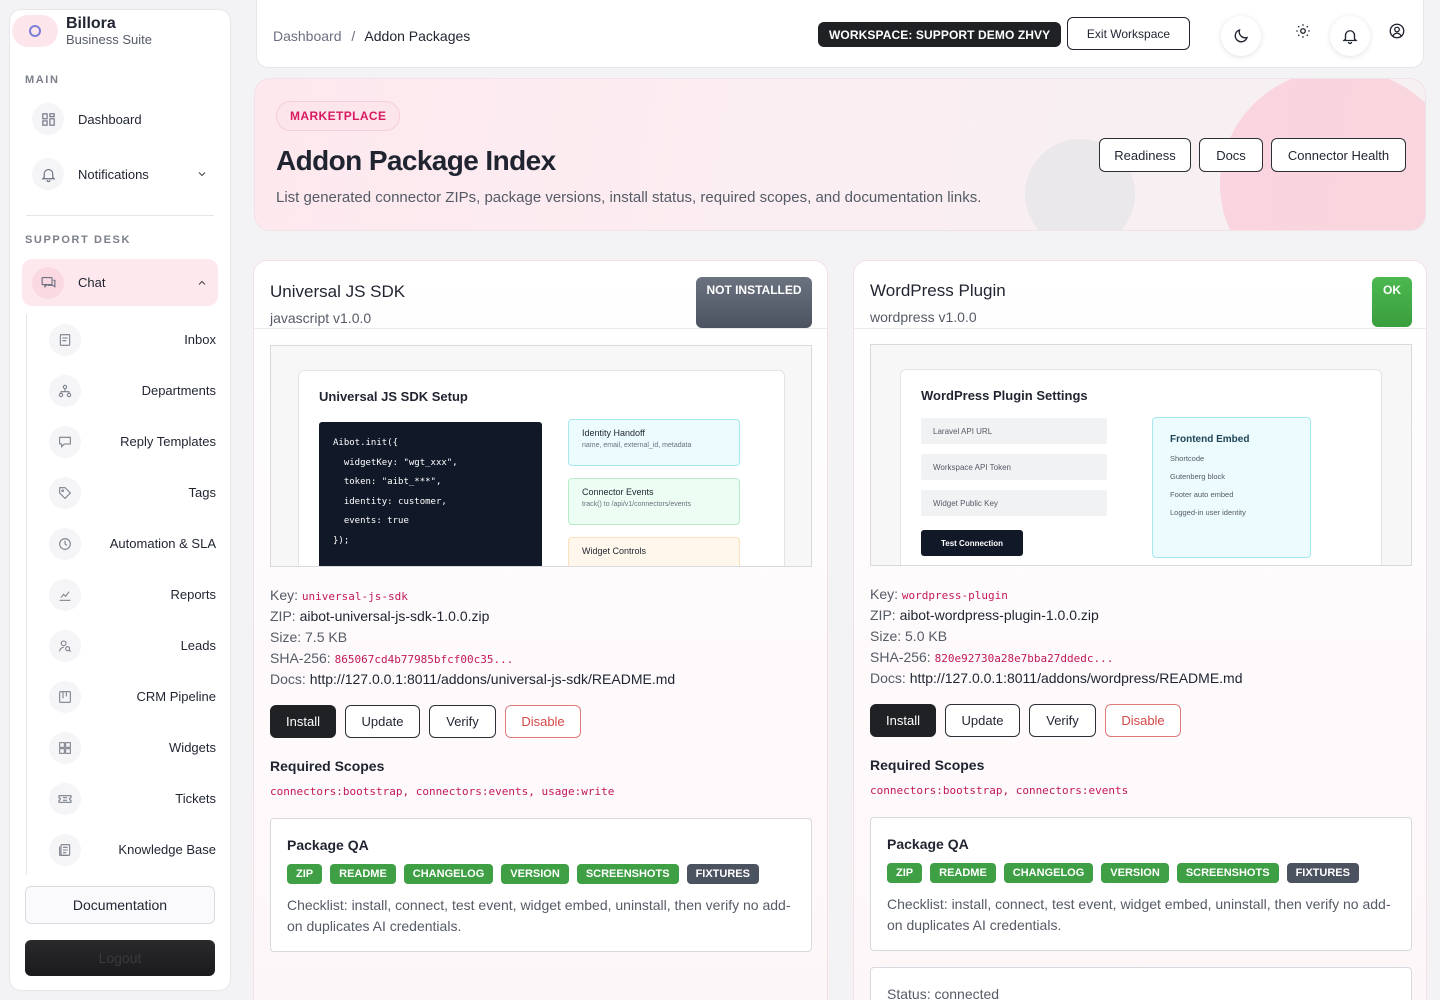  Describe the element at coordinates (120, 282) in the screenshot. I see `sidebar-item-chat: Chat` at that location.